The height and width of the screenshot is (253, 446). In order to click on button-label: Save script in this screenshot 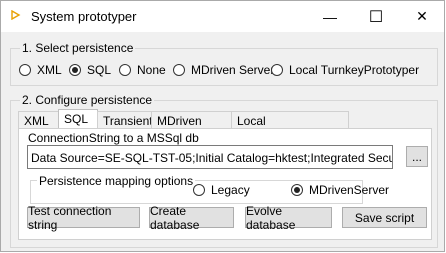, I will do `click(384, 217)`.